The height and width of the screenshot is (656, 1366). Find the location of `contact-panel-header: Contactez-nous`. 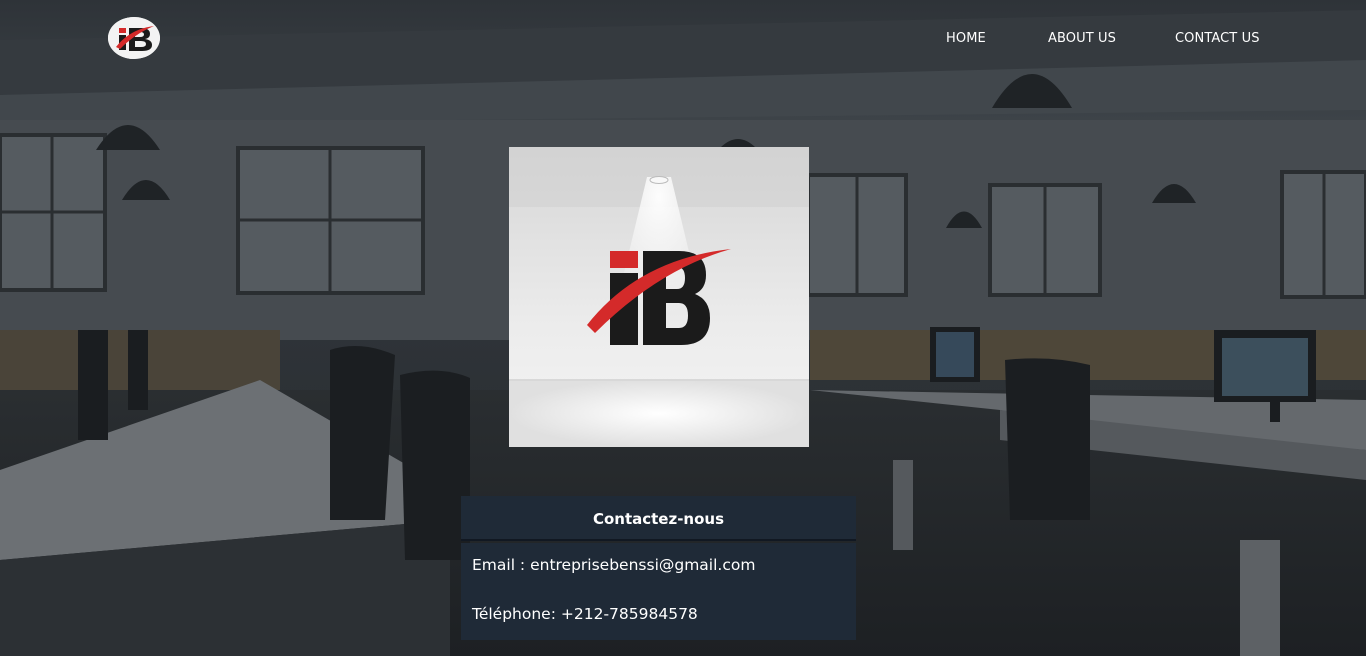

contact-panel-header: Contactez-nous is located at coordinates (658, 518).